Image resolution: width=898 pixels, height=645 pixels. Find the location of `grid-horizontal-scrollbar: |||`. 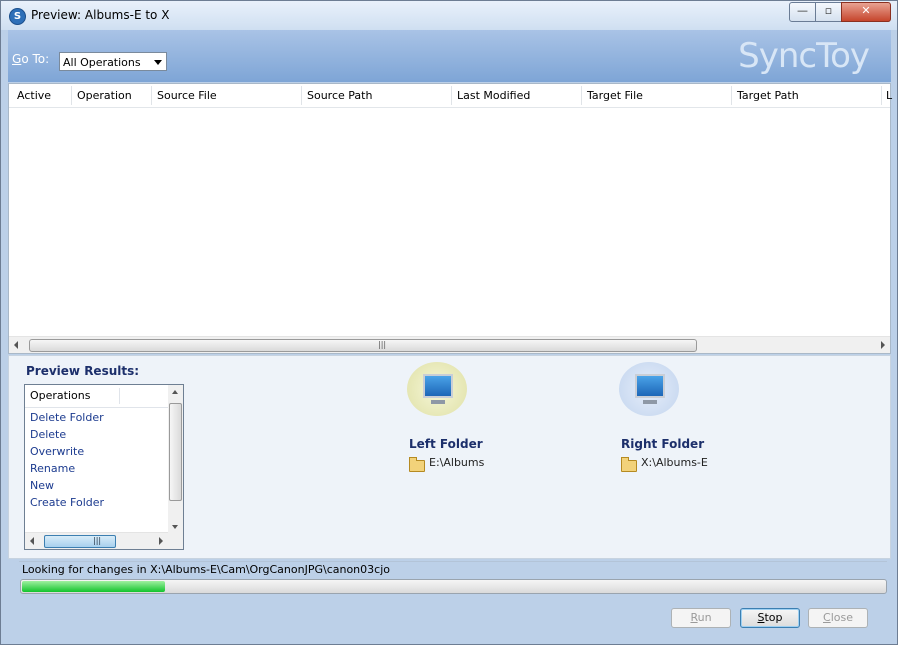

grid-horizontal-scrollbar: ||| is located at coordinates (449, 344).